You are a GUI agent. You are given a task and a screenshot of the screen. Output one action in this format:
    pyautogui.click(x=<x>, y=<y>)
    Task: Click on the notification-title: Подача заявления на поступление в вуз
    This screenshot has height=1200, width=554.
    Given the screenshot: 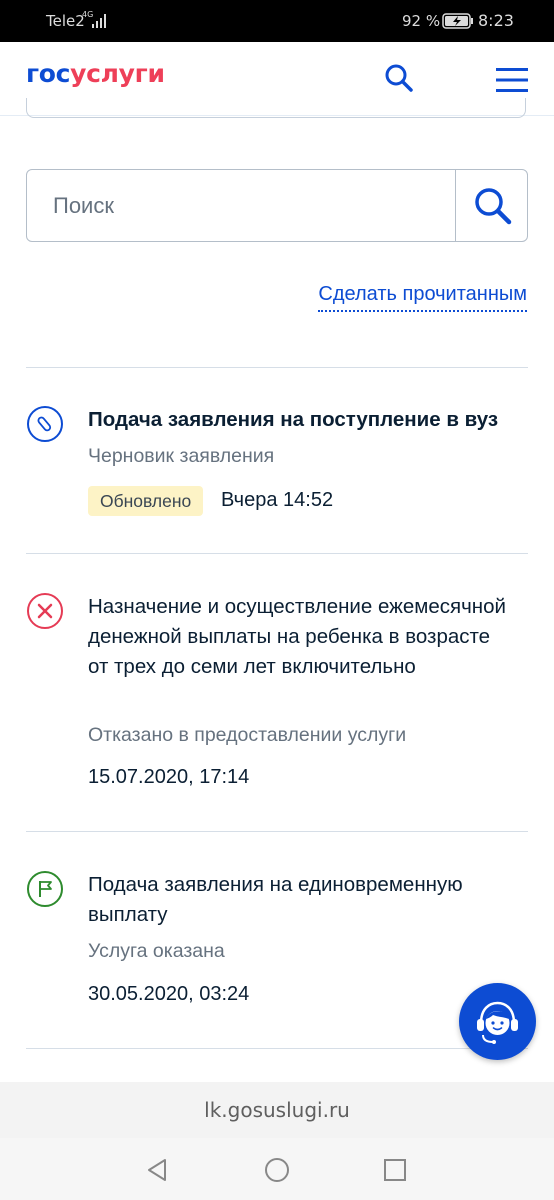 What is the action you would take?
    pyautogui.click(x=293, y=419)
    